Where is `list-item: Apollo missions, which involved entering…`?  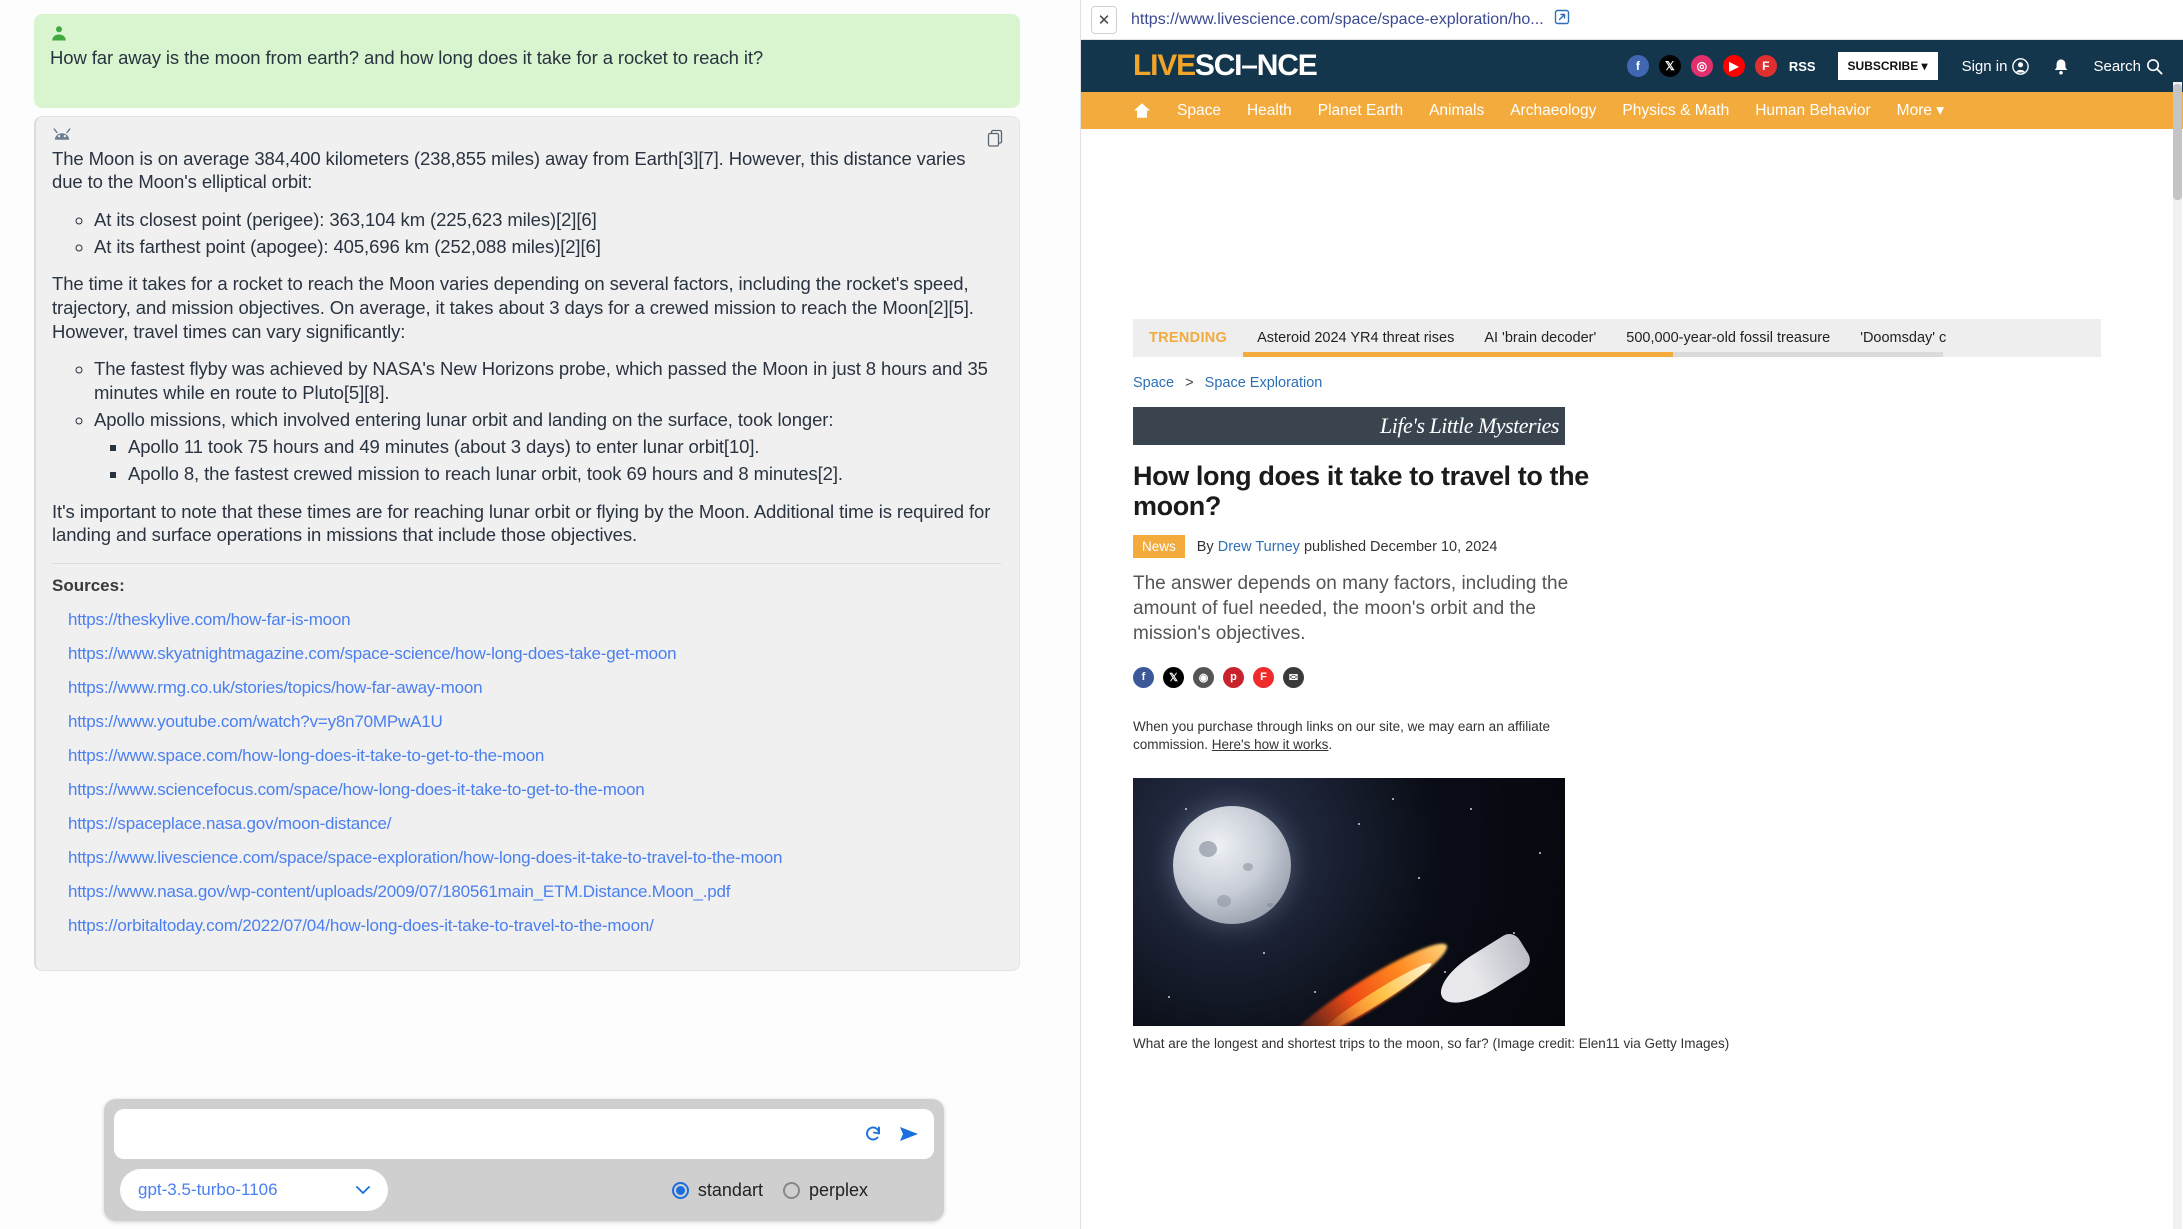
list-item: Apollo missions, which involved entering… is located at coordinates (547, 447).